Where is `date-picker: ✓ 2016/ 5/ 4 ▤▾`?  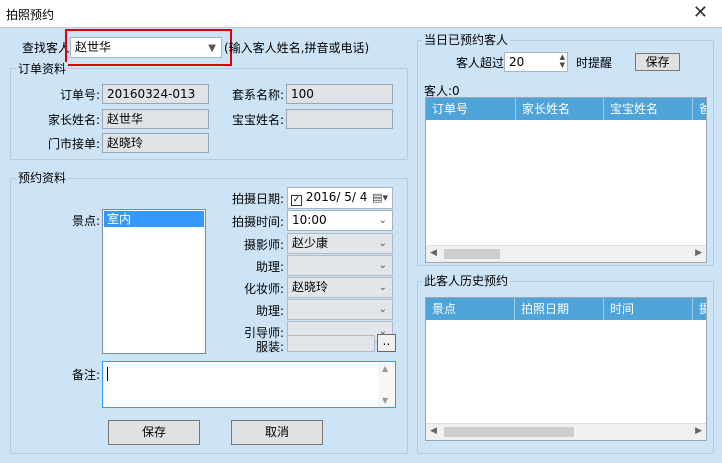
date-picker: ✓ 2016/ 5/ 4 ▤▾ is located at coordinates (340, 198).